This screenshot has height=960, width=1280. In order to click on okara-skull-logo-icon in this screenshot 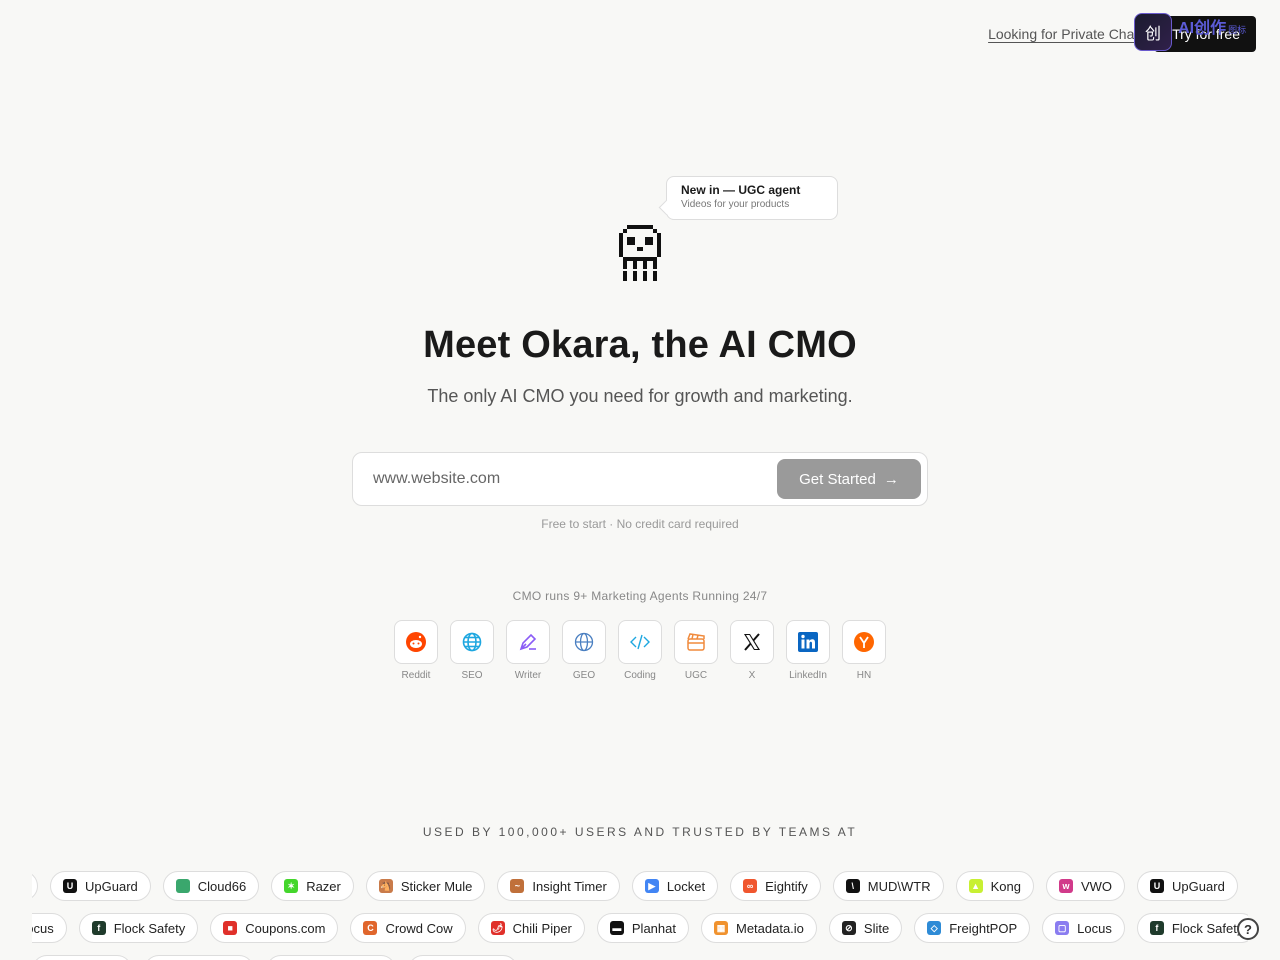, I will do `click(640, 253)`.